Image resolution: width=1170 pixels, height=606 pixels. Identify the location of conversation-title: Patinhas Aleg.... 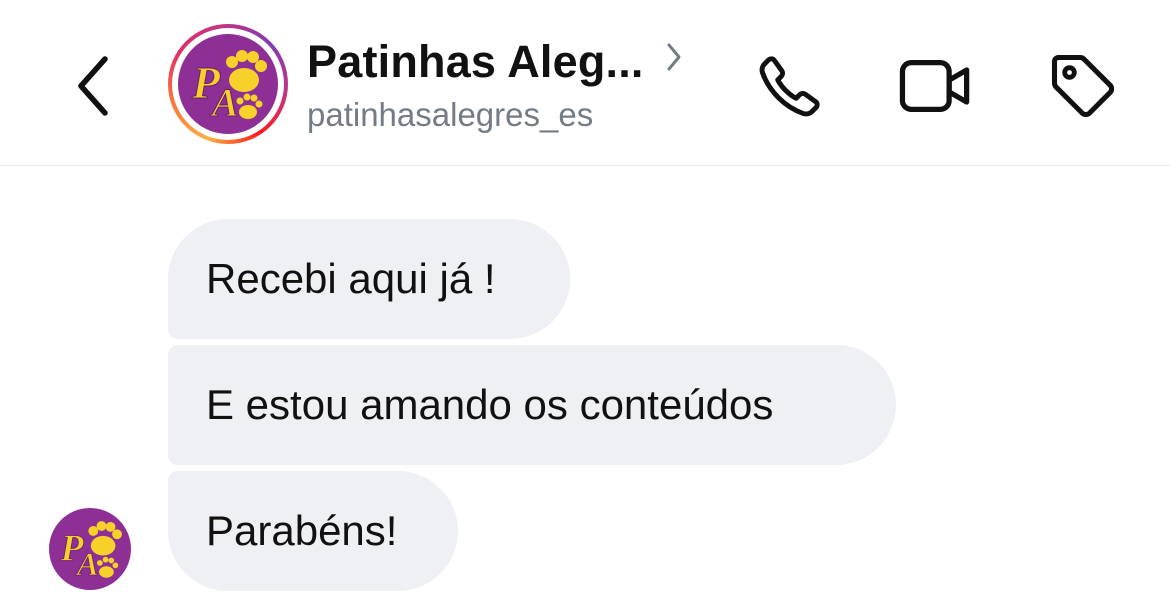
(475, 61).